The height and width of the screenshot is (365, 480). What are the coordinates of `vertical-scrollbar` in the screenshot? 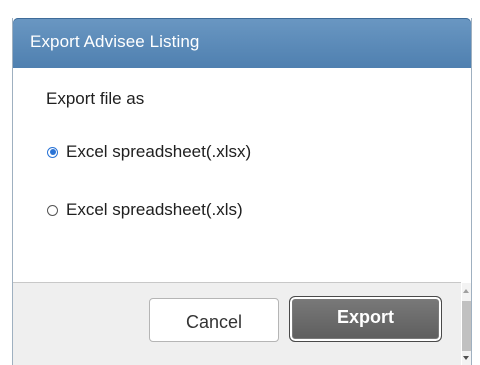 It's located at (466, 324).